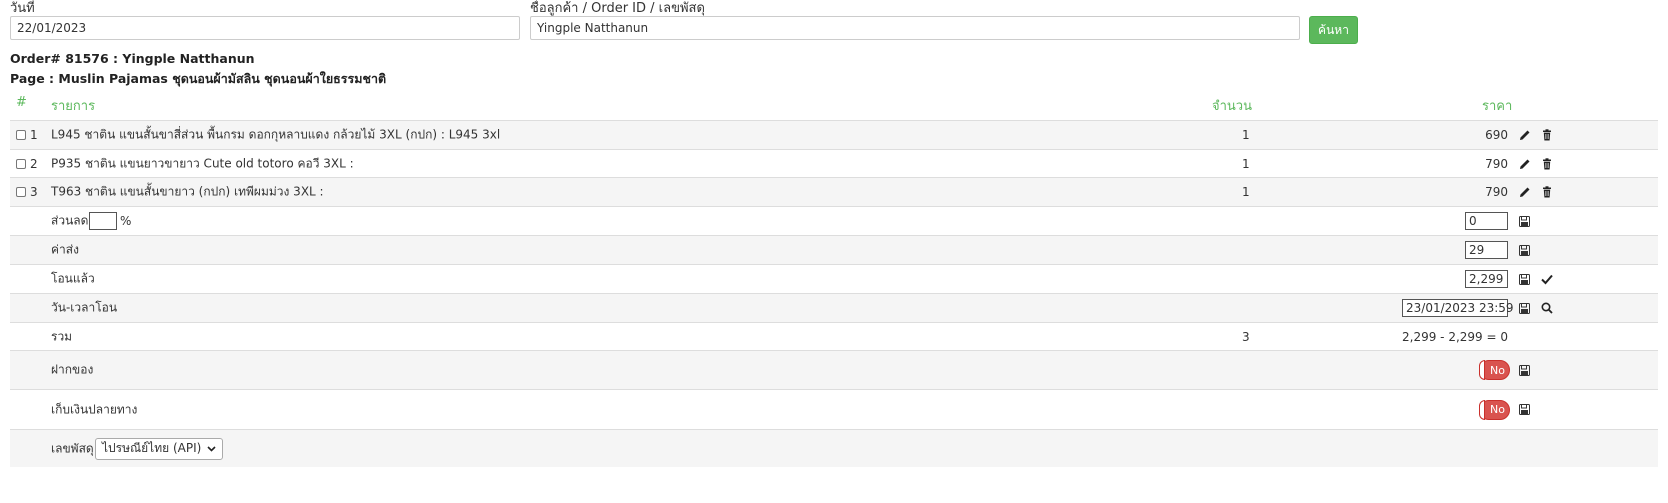 The height and width of the screenshot is (503, 1668). I want to click on discount-input: 0, so click(1486, 221).